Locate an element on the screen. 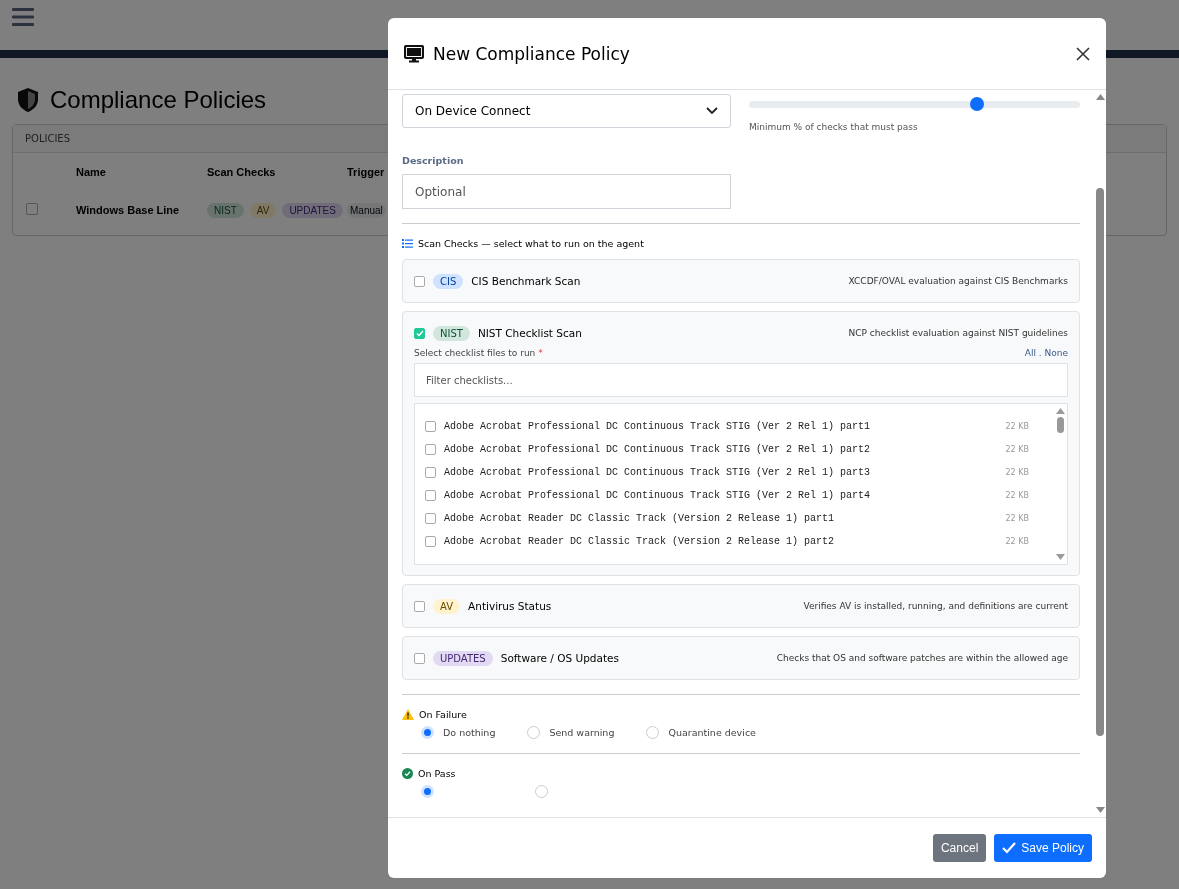 Image resolution: width=1179 pixels, height=889 pixels. policy-name: Windows Base Line is located at coordinates (128, 210).